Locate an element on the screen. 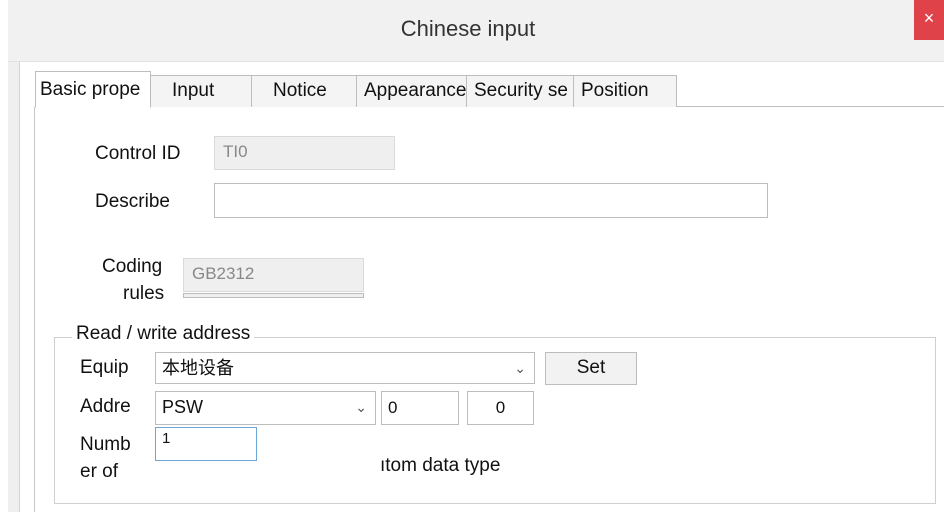 Image resolution: width=944 pixels, height=512 pixels. panel-border is located at coordinates (34, 309).